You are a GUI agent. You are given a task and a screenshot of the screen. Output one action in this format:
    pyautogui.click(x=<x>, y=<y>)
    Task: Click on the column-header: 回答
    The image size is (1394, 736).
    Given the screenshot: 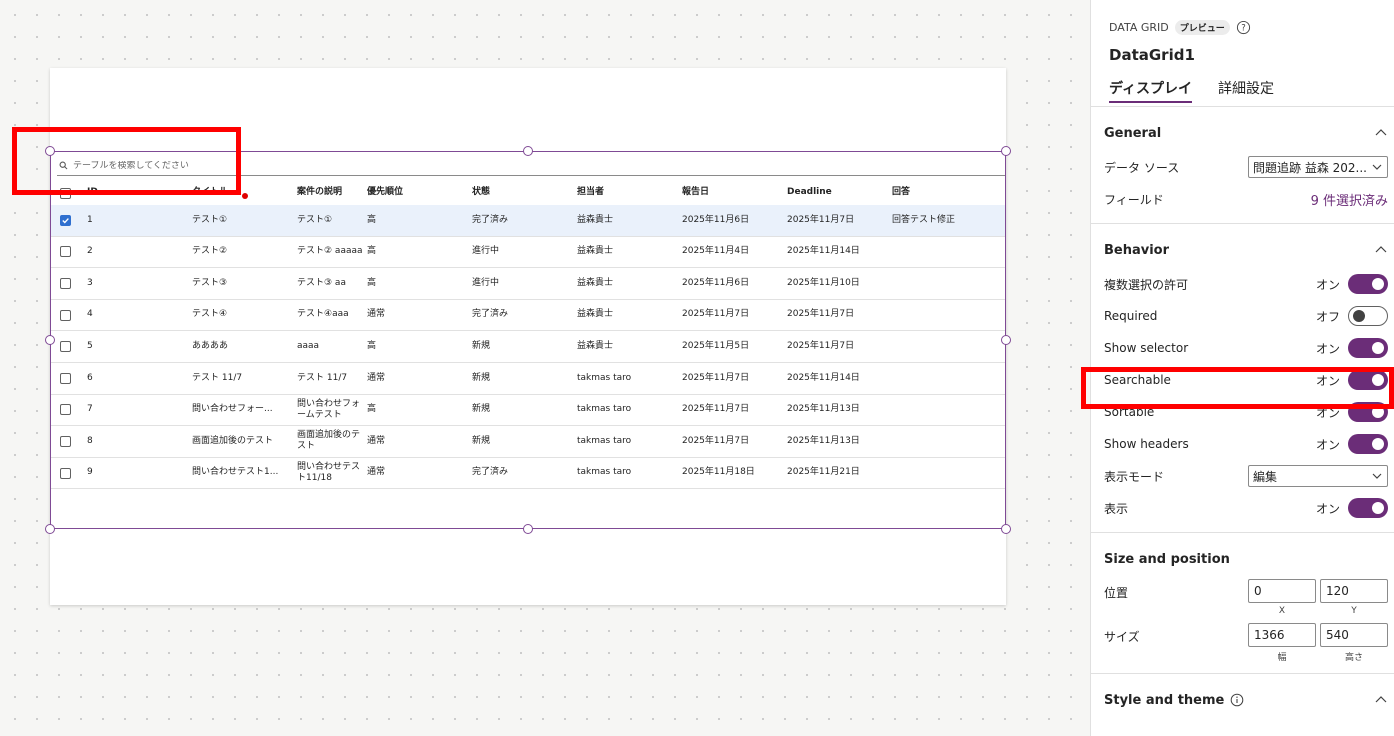 What is the action you would take?
    pyautogui.click(x=947, y=193)
    